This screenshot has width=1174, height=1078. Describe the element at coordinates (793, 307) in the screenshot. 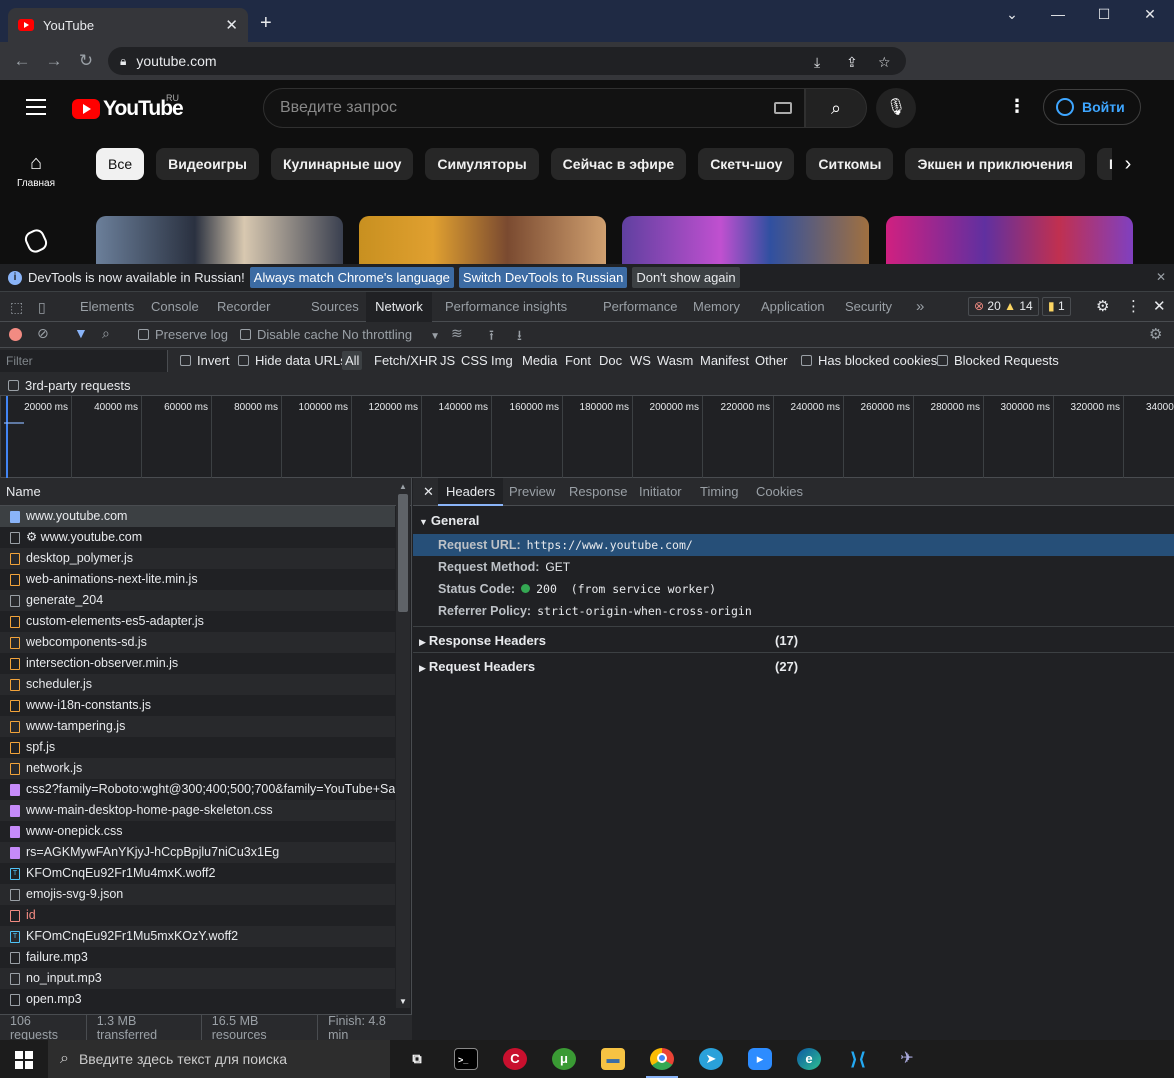

I see `tab-application: Application` at that location.